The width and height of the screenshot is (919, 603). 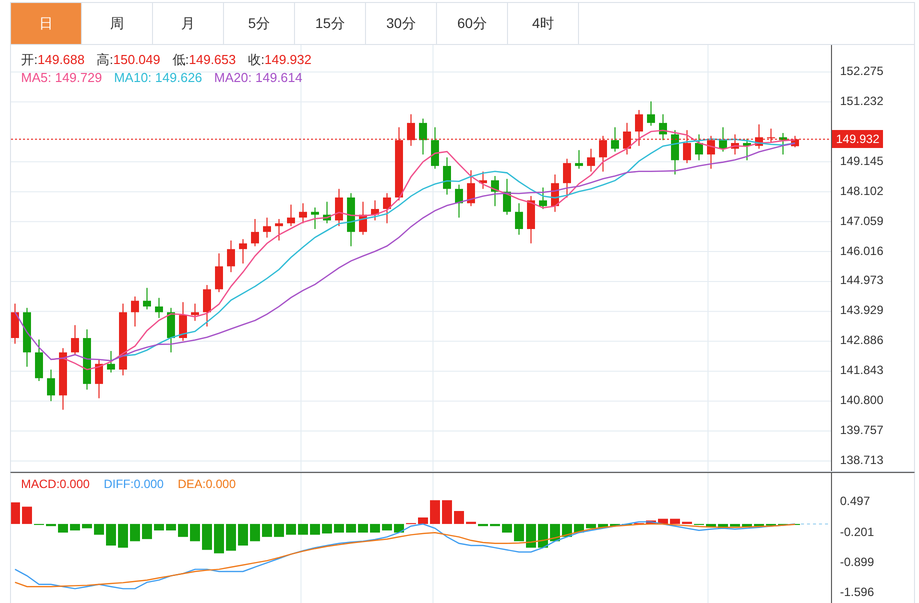 I want to click on indicator-label: DEA:, so click(x=192, y=484).